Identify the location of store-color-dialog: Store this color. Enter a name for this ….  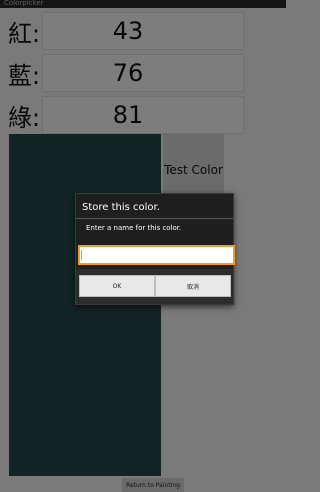
(155, 249).